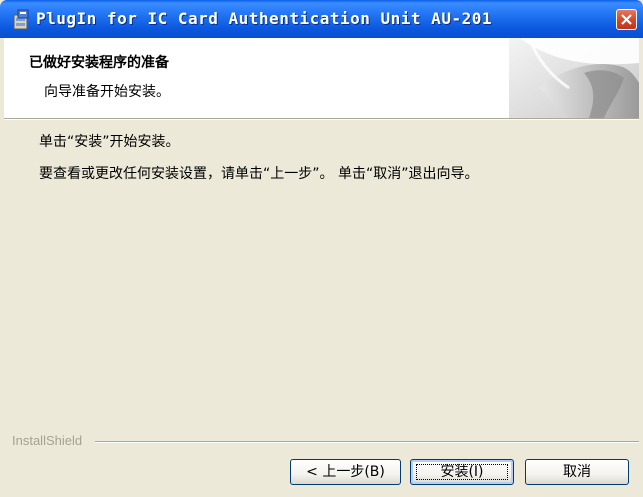 This screenshot has height=497, width=643. What do you see at coordinates (21, 20) in the screenshot?
I see `installer-app-icon` at bounding box center [21, 20].